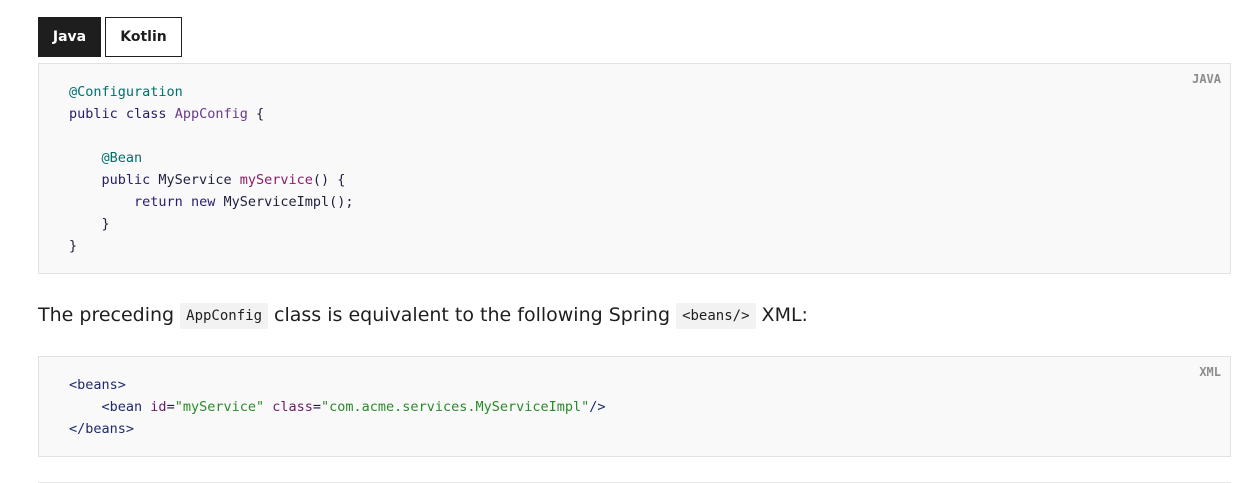  Describe the element at coordinates (1206, 79) in the screenshot. I see `code-language-label: JAVA` at that location.